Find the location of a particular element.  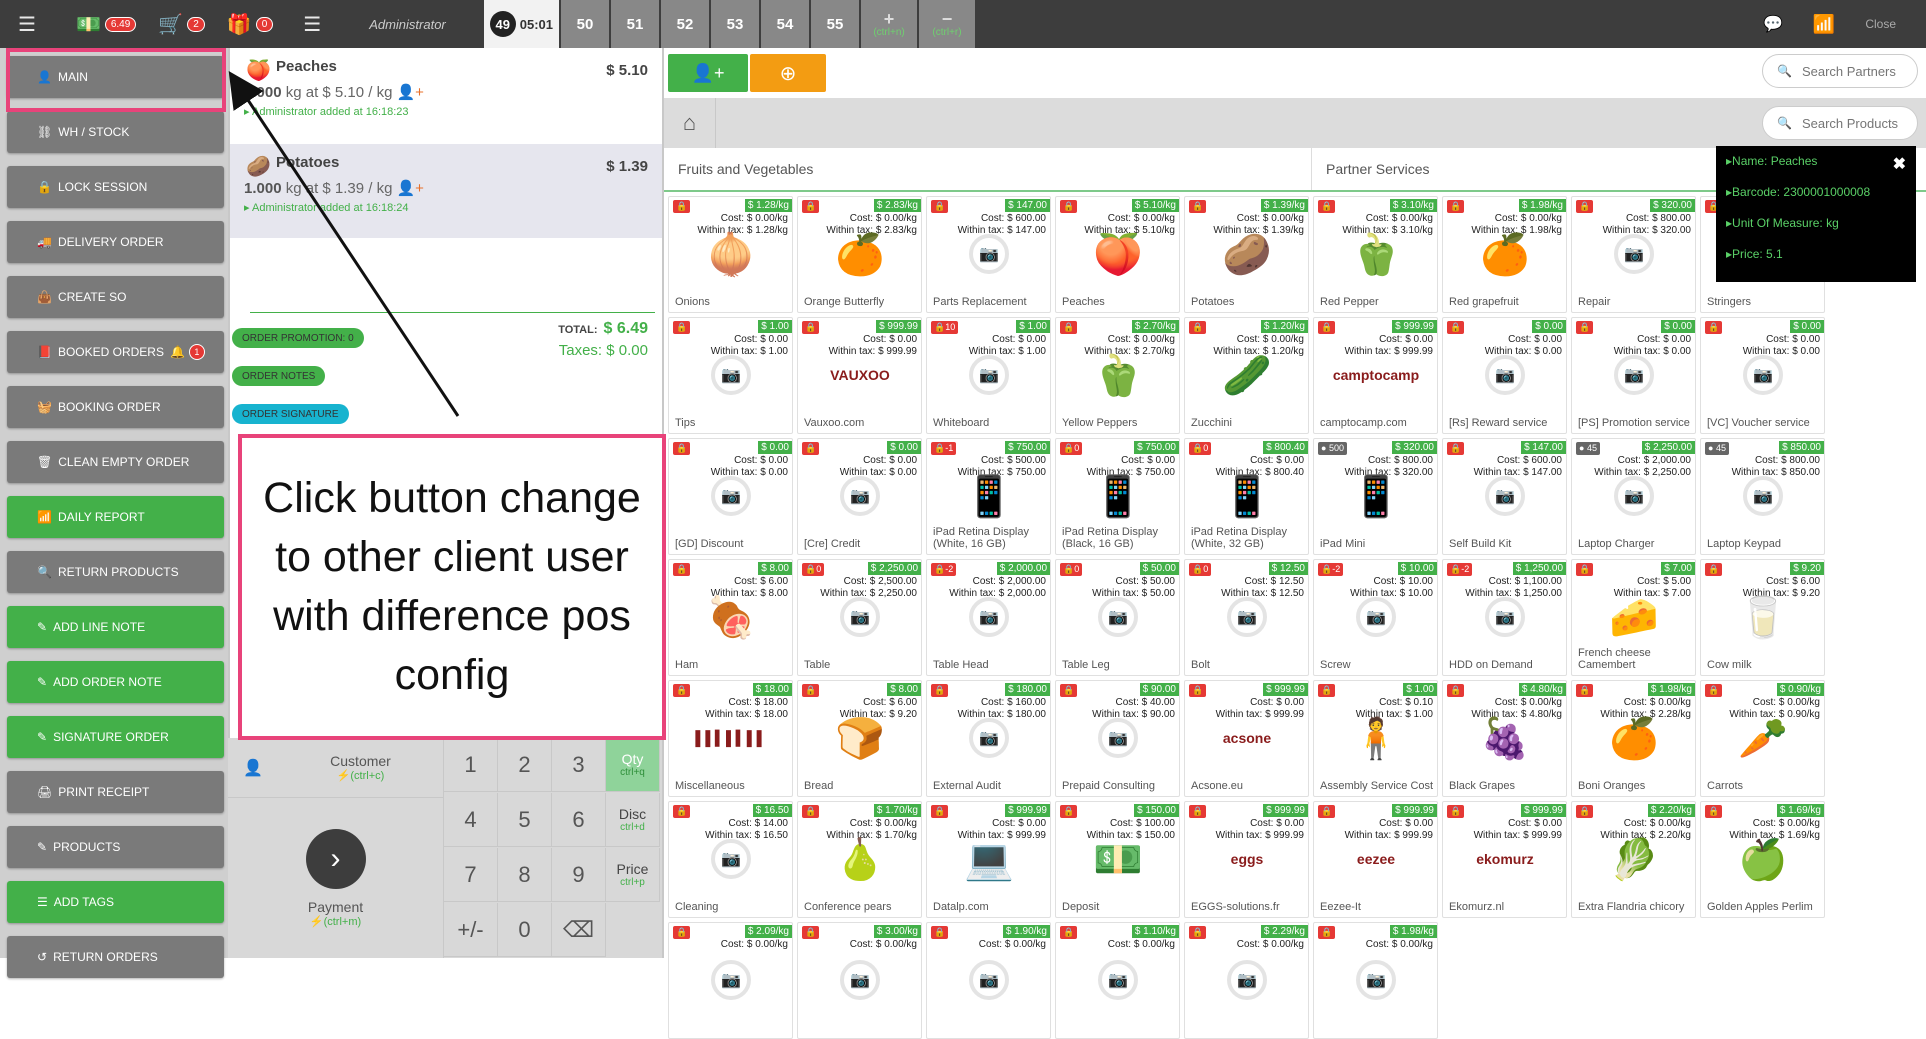

sidebar-item-delivery-order: 🚚 DELIVERY ORDER is located at coordinates (115, 242).